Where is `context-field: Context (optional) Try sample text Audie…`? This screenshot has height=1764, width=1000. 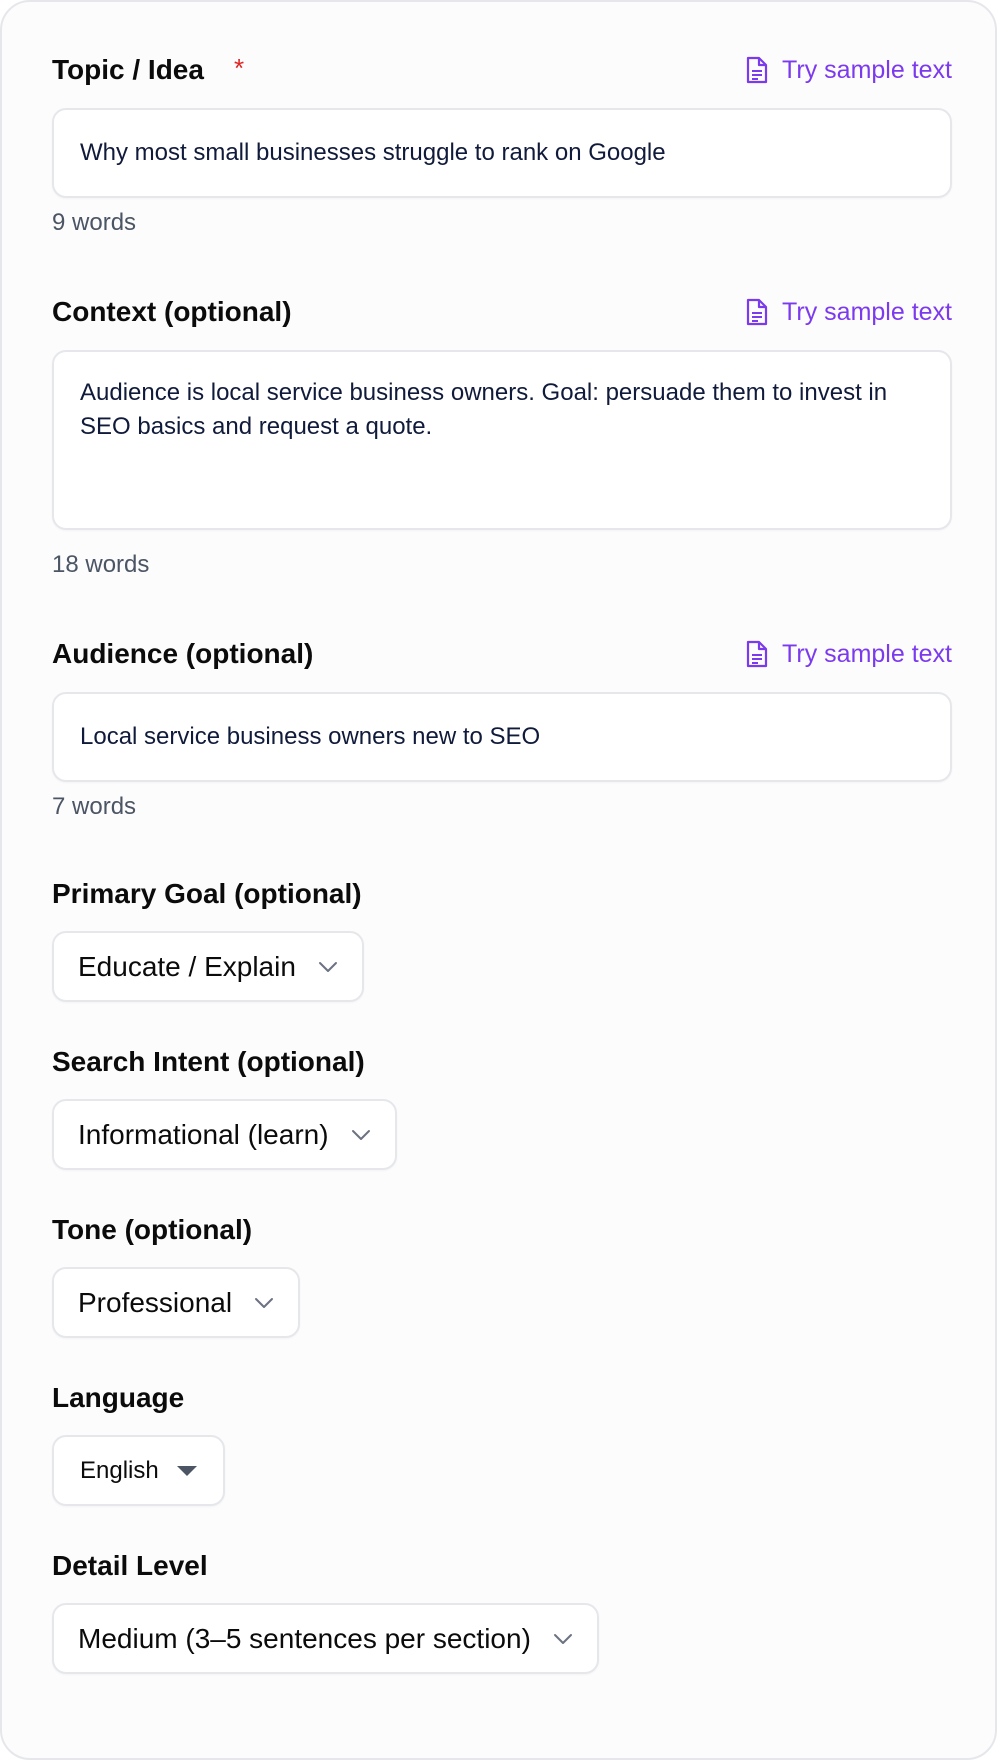 context-field: Context (optional) Try sample text Audie… is located at coordinates (502, 435).